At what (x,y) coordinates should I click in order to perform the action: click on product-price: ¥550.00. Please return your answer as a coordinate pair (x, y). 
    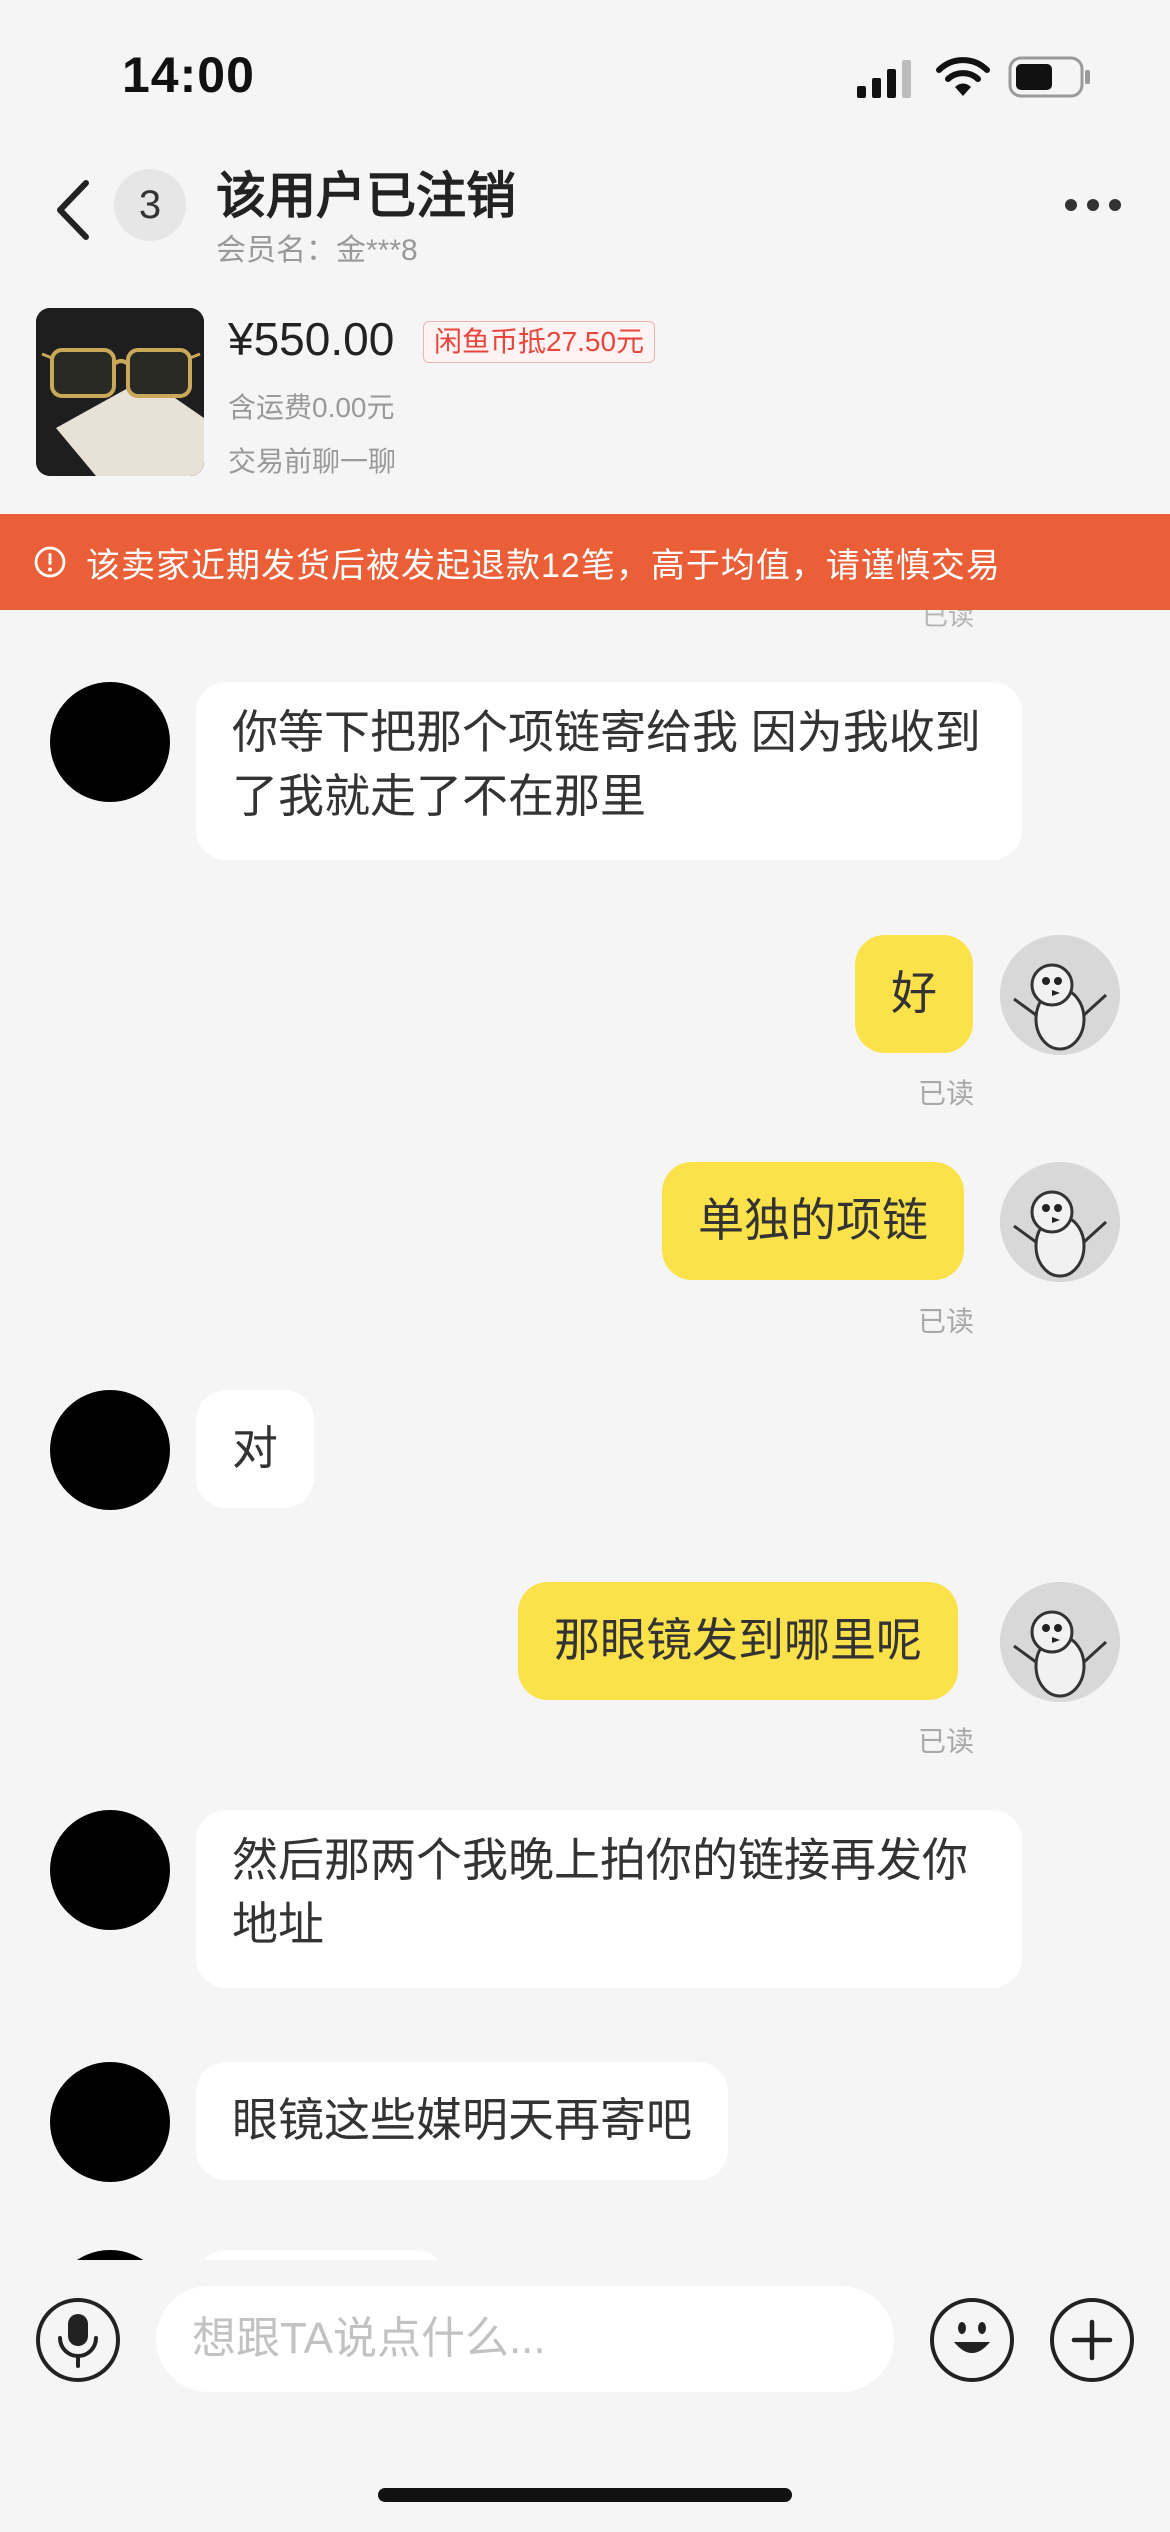
    Looking at the image, I should click on (311, 339).